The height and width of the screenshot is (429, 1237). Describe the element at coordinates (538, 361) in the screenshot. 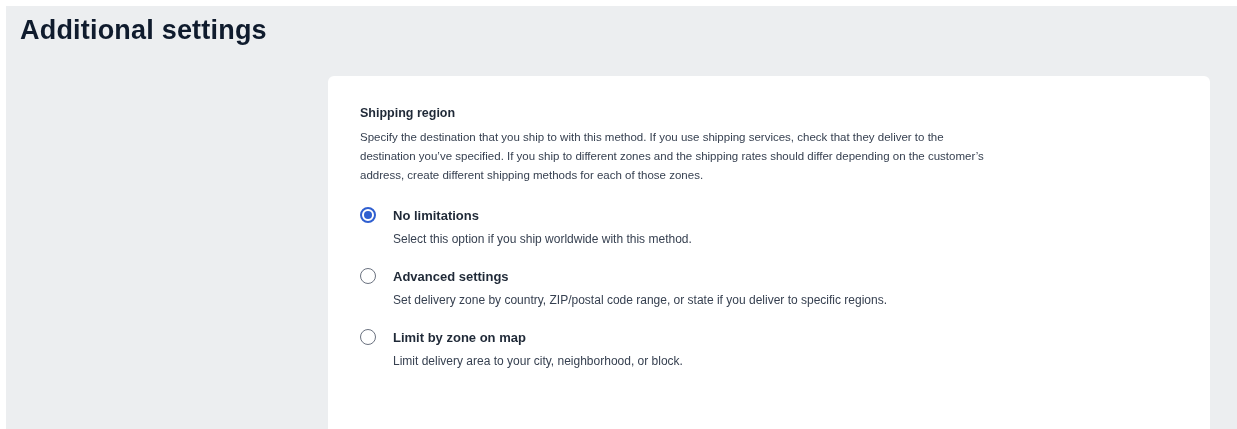

I see `option-hint: Limit delivery area to your city, neighborhood, or block.` at that location.